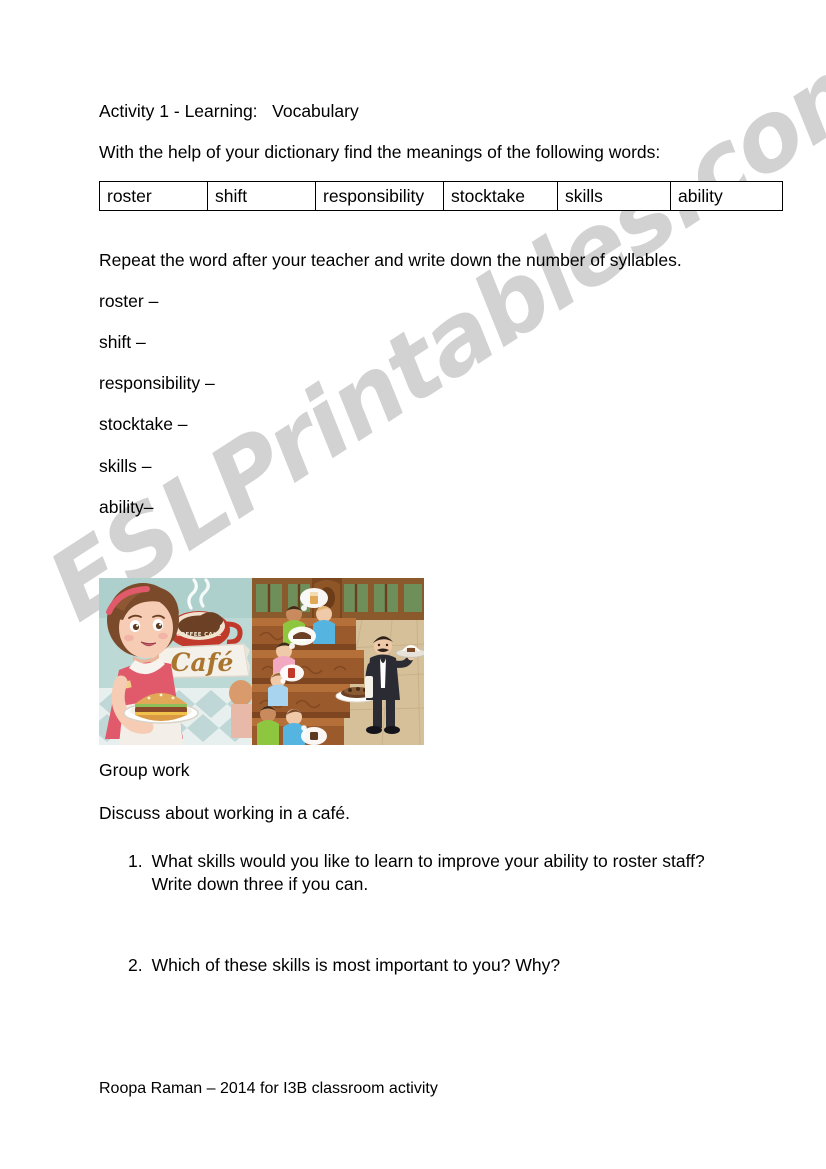  Describe the element at coordinates (229, 111) in the screenshot. I see `page-title: Activity 1 - Learning: Vocabulary` at that location.